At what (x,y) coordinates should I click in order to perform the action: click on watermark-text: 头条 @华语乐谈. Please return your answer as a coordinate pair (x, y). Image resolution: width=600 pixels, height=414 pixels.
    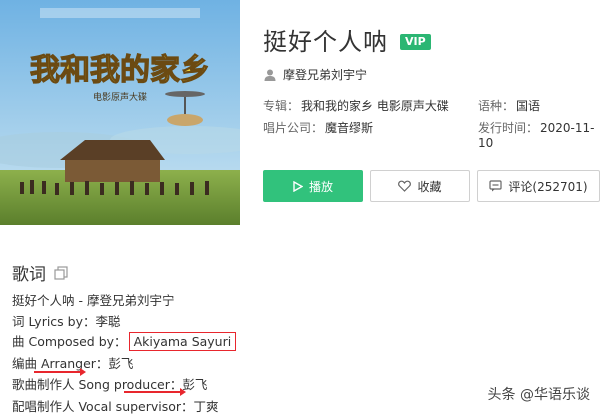
    Looking at the image, I should click on (538, 395).